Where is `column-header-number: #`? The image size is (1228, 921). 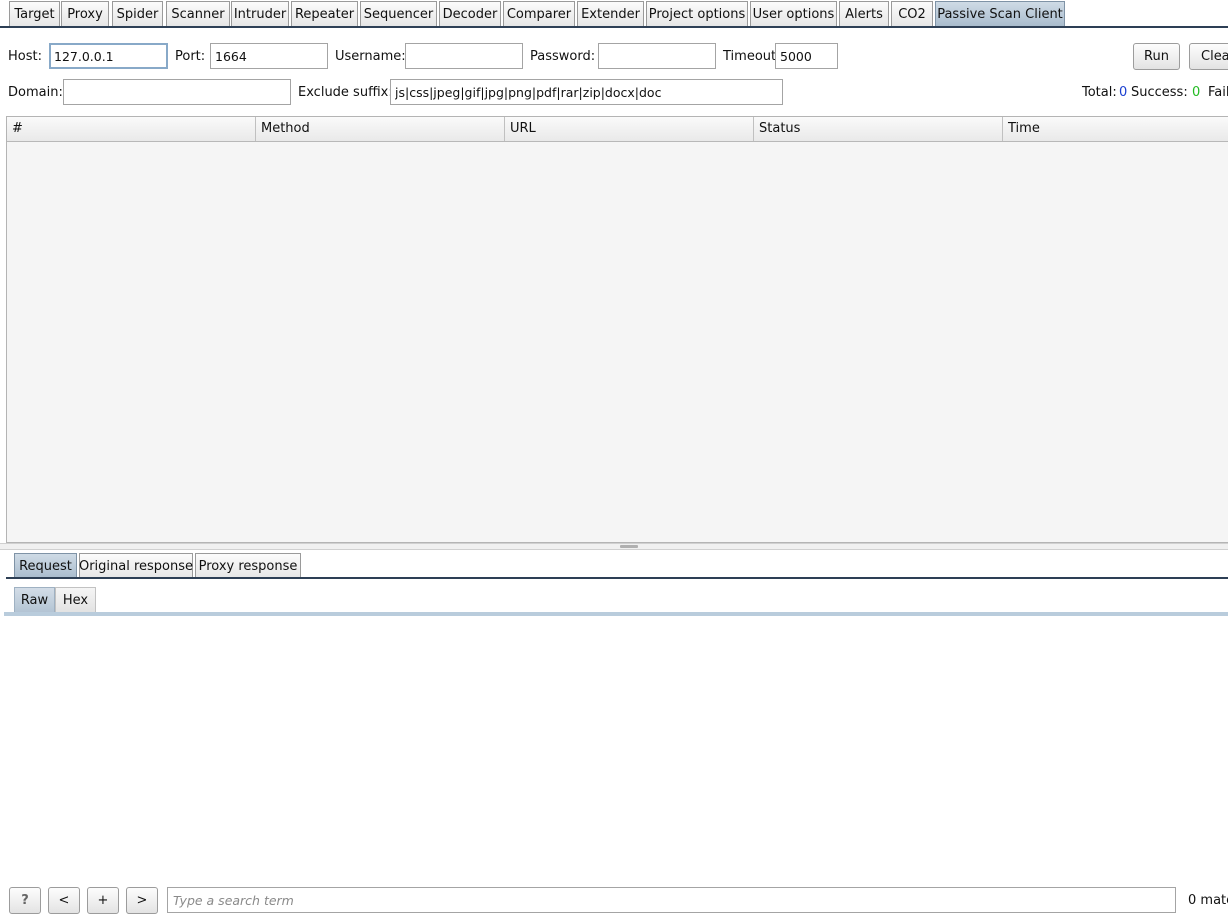
column-header-number: # is located at coordinates (131, 129).